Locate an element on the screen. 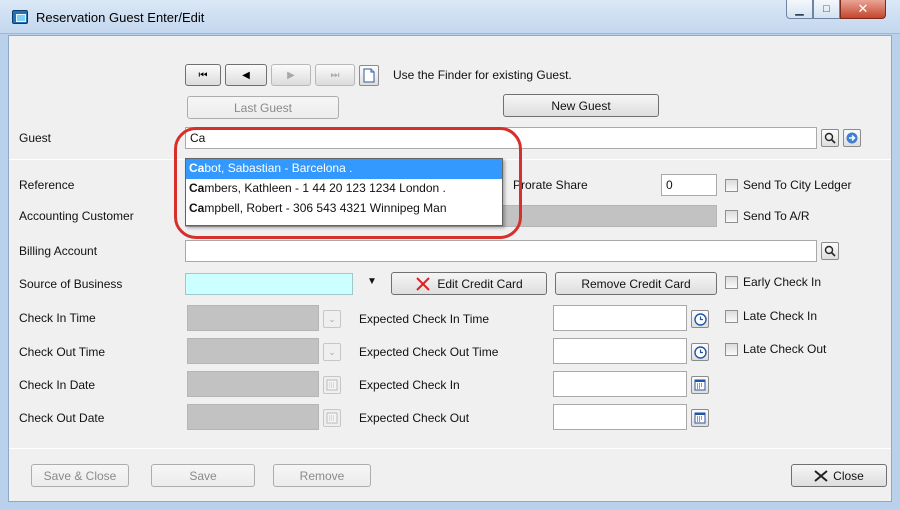 The image size is (900, 510). maximize-button: □ is located at coordinates (826, 9).